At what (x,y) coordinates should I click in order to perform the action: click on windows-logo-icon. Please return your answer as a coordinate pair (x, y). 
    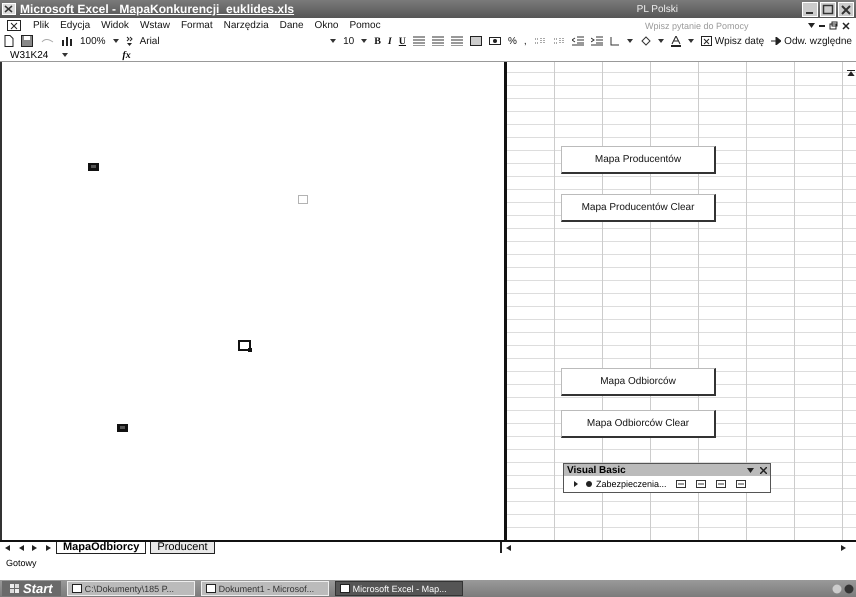
    Looking at the image, I should click on (15, 589).